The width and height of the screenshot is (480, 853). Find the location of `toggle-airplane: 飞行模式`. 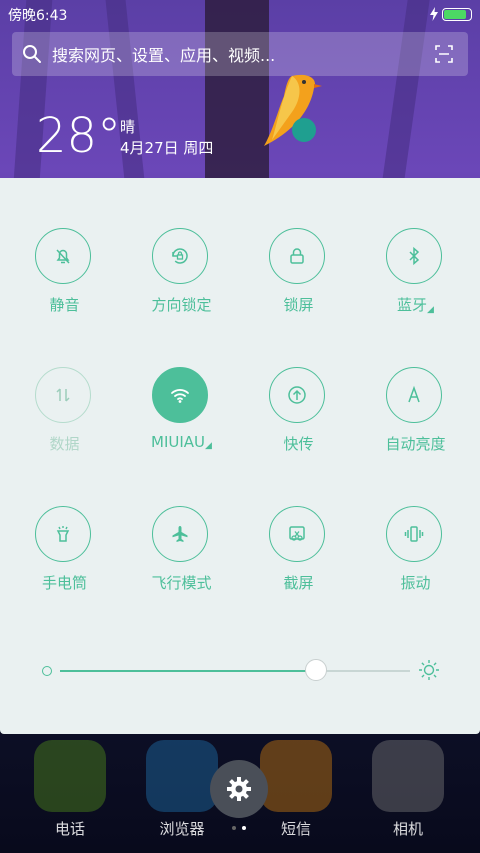

toggle-airplane: 飞行模式 is located at coordinates (181, 561).